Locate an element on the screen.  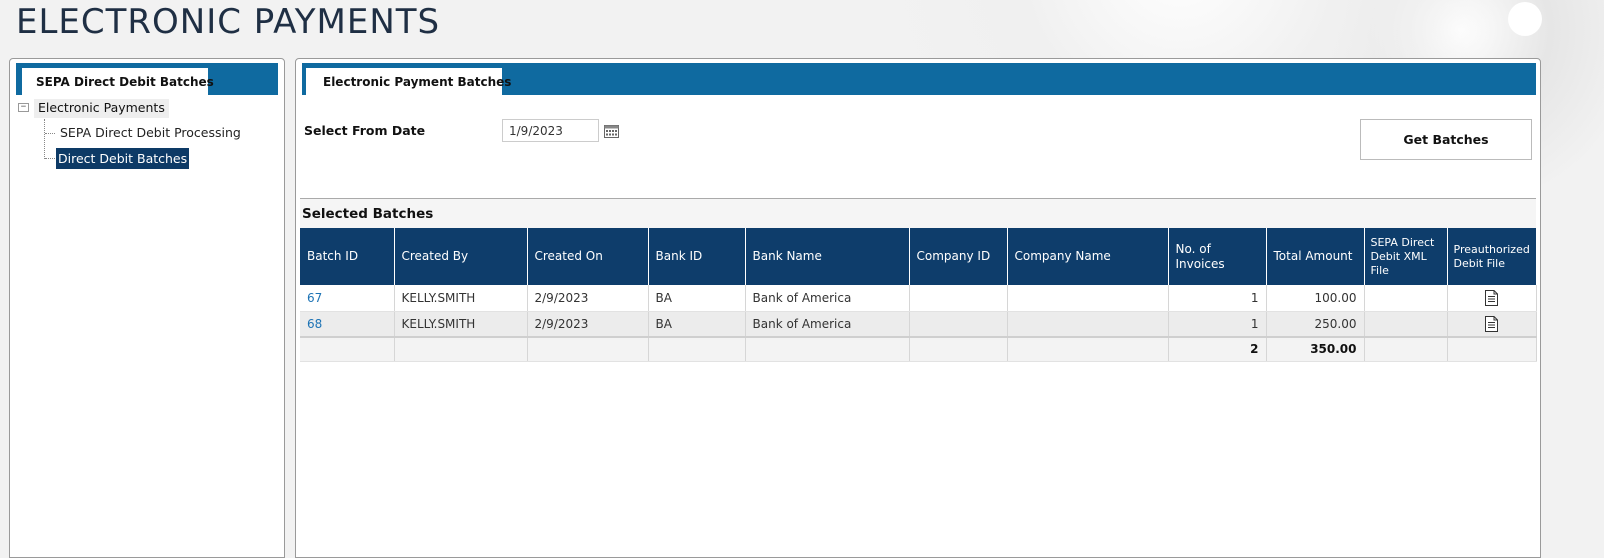
amount-total: 350.00 is located at coordinates (1315, 349).